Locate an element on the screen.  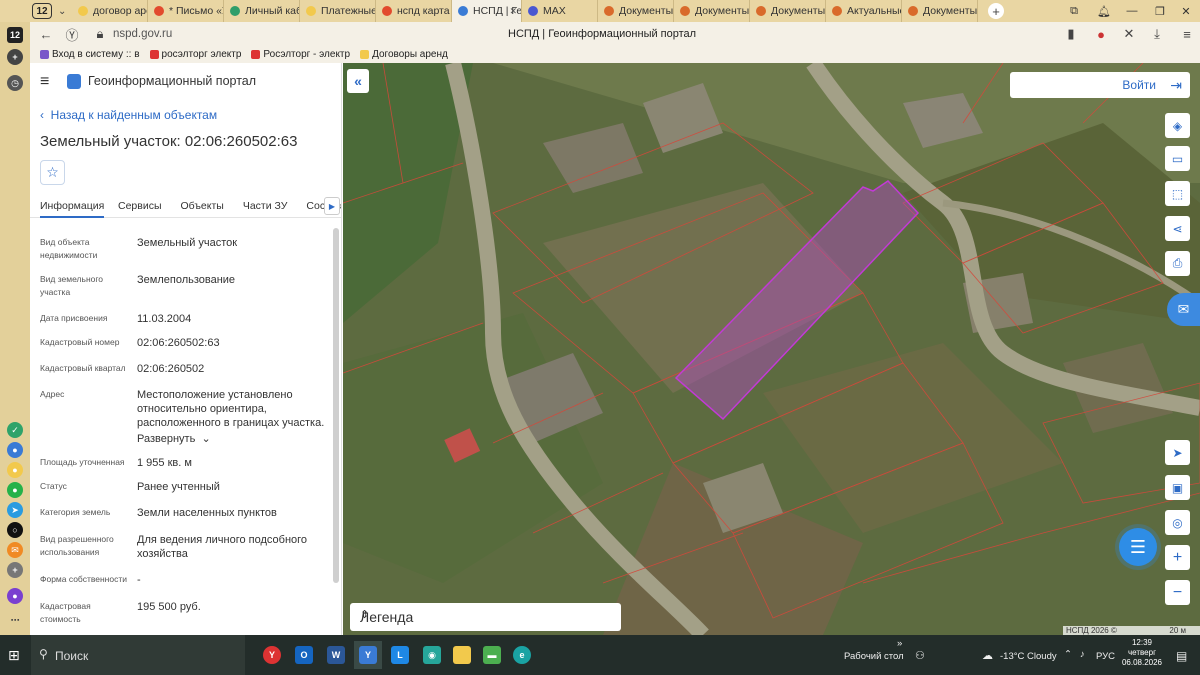
browser-tab: договор аре is located at coordinates (110, 11).